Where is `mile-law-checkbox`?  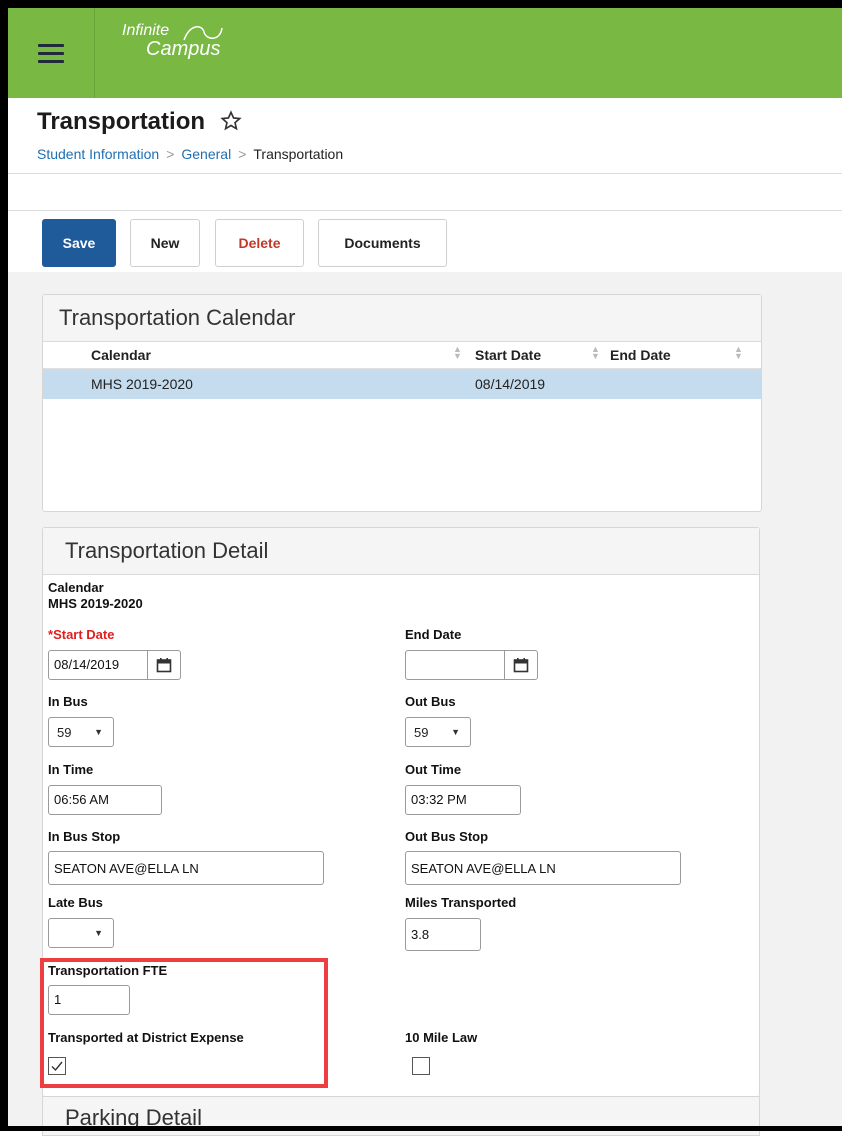 mile-law-checkbox is located at coordinates (421, 1066).